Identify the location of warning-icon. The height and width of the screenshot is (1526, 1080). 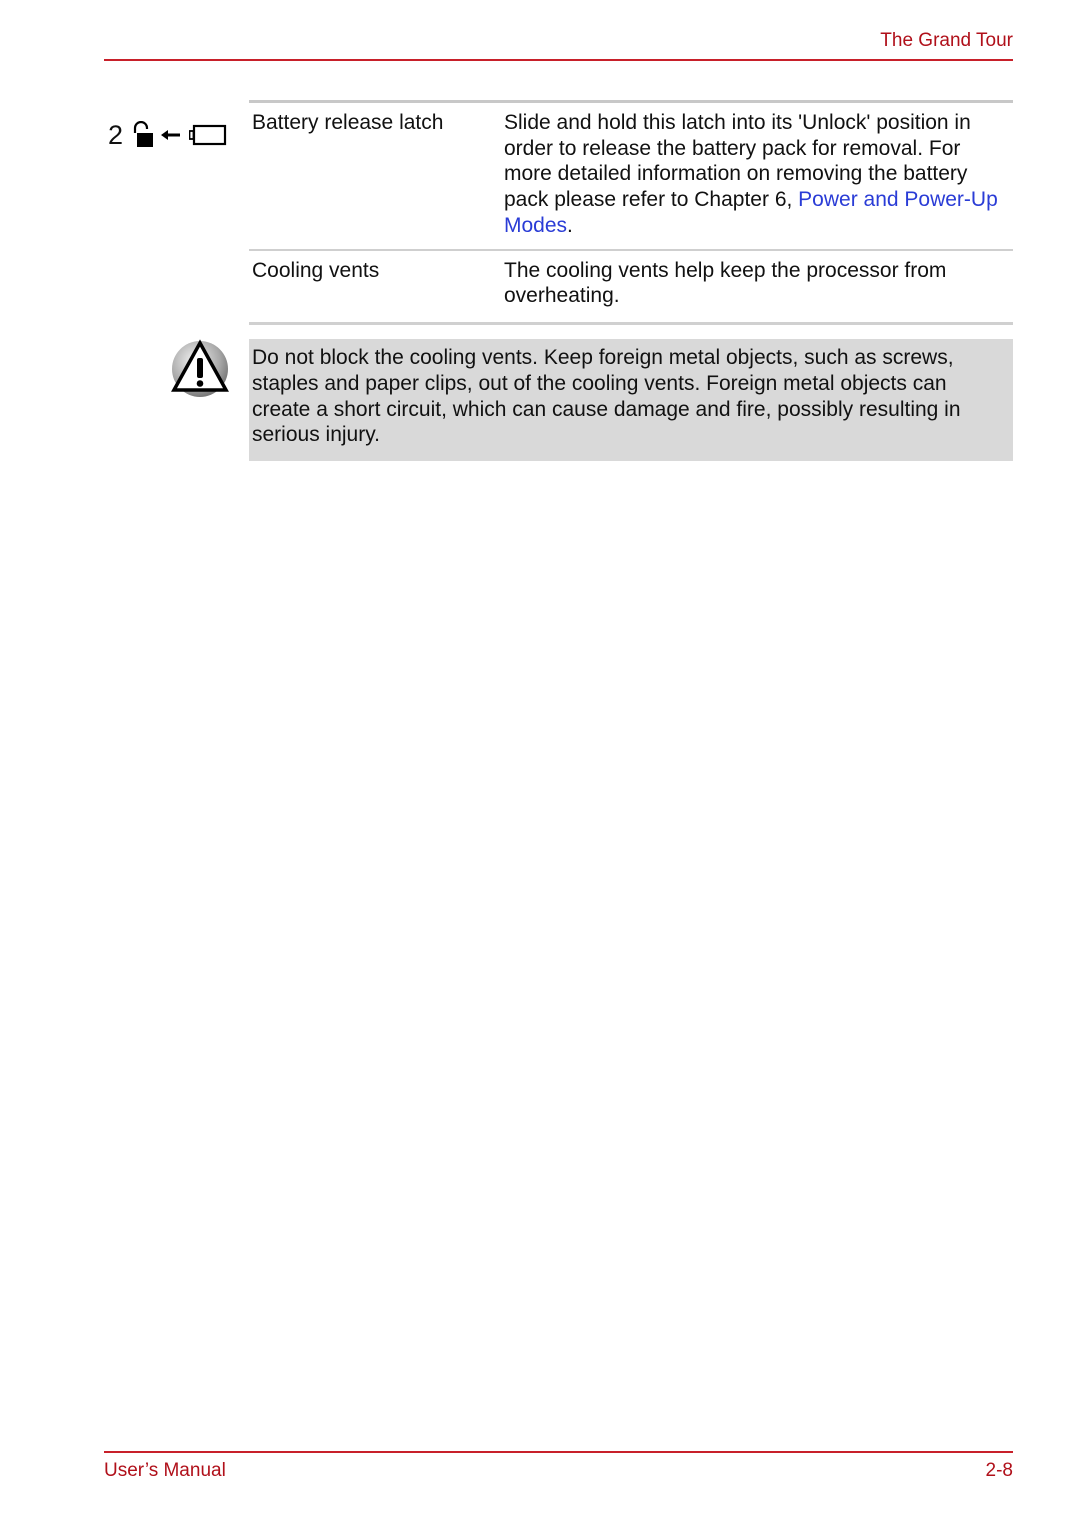
(200, 368).